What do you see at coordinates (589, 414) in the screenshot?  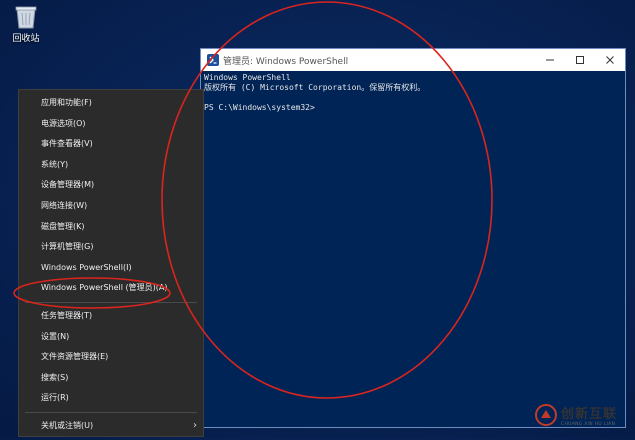 I see `watermark-cn: 创新互联` at bounding box center [589, 414].